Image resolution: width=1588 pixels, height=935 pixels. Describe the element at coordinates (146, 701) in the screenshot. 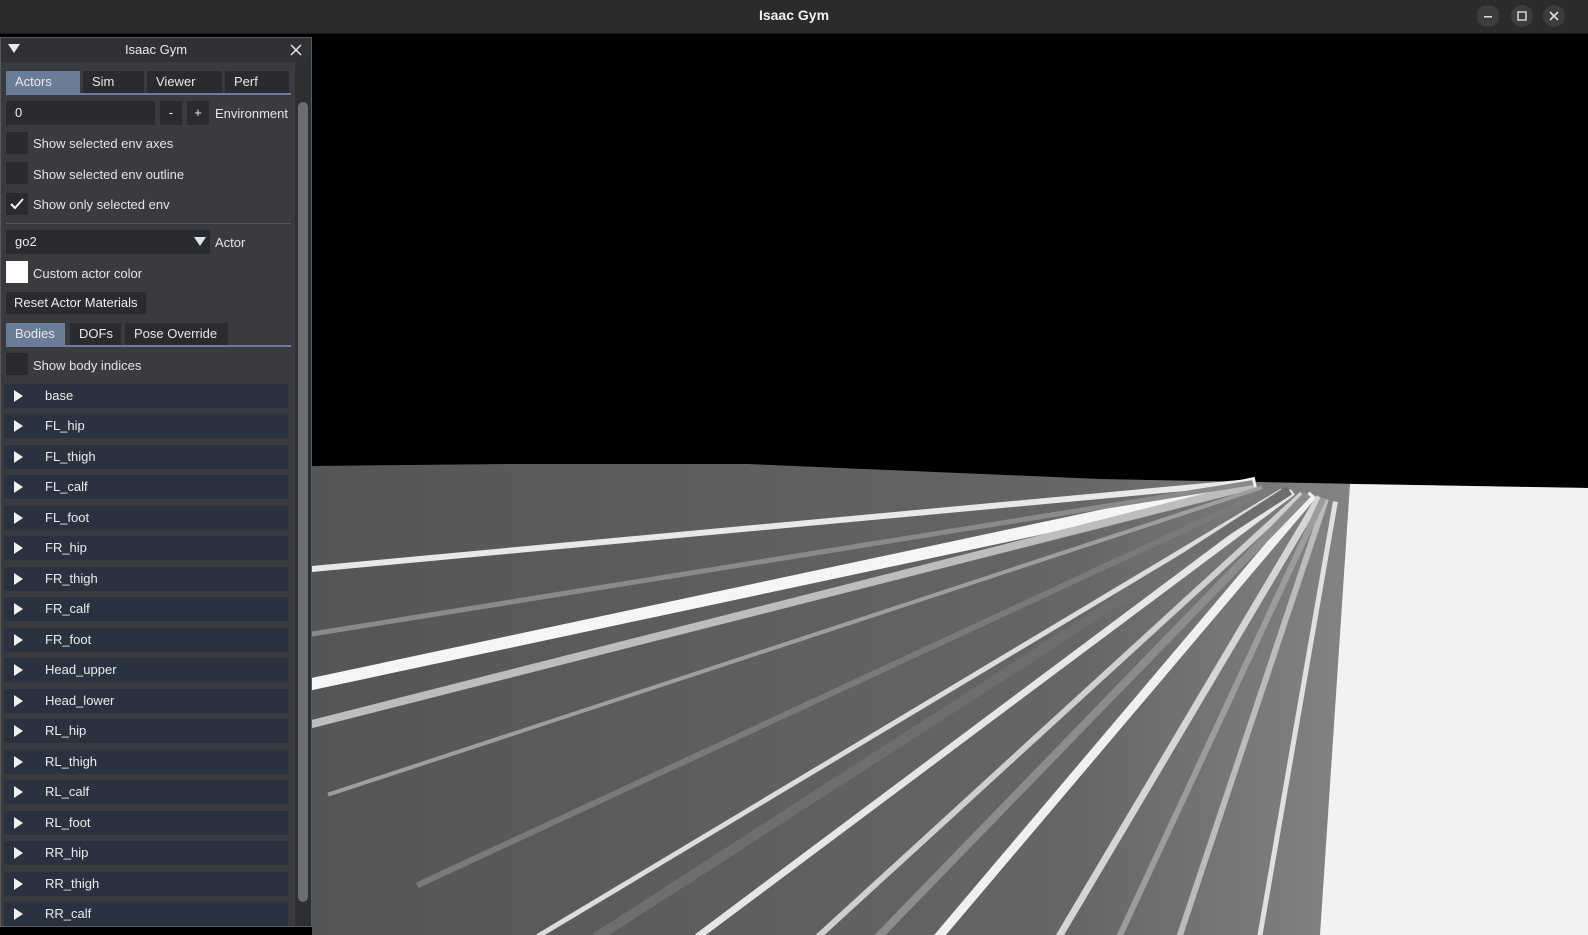

I see `body-row-head-lower: Head_lower` at that location.